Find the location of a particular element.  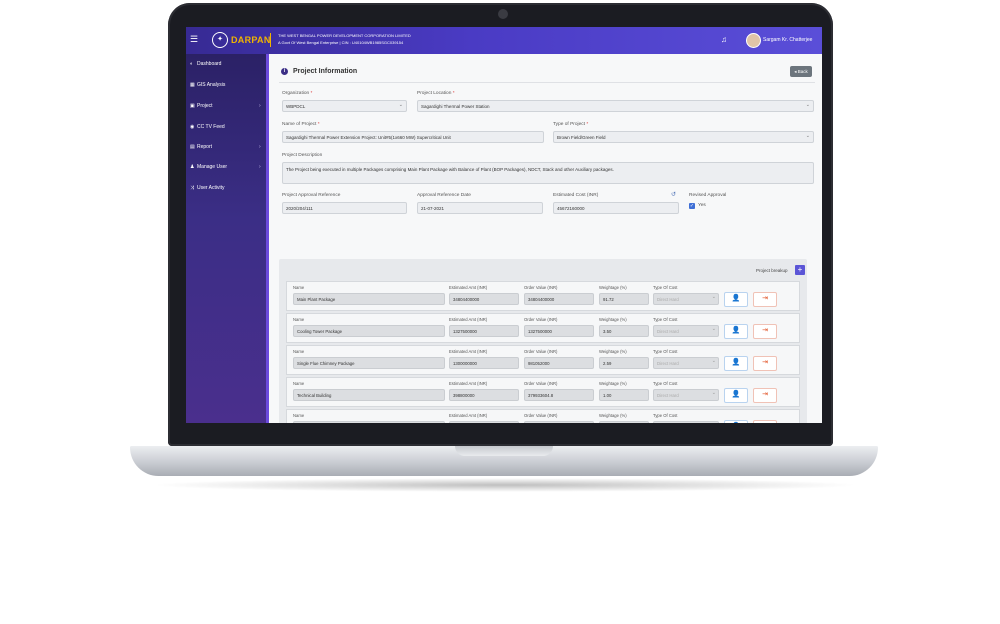

brand-name: DARPAN is located at coordinates (251, 40).